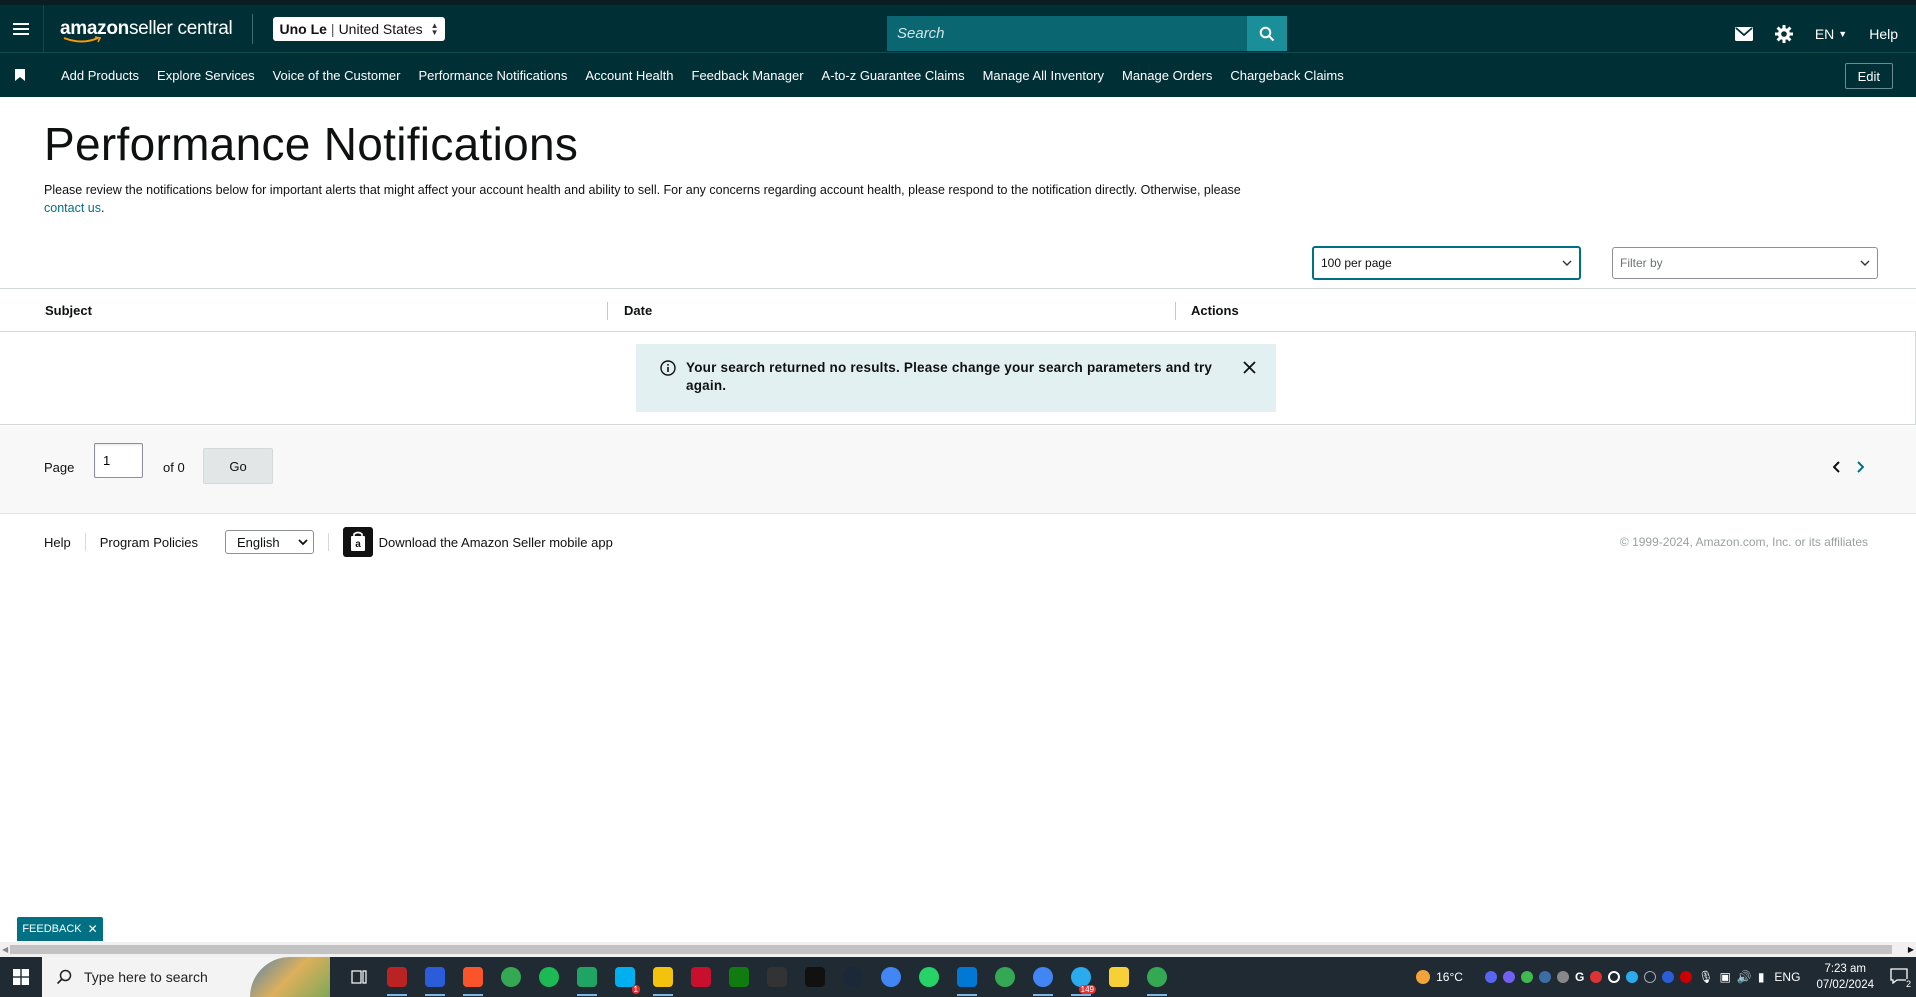 This screenshot has height=997, width=1916. What do you see at coordinates (1744, 977) in the screenshot?
I see `volume-icon: 🔊` at bounding box center [1744, 977].